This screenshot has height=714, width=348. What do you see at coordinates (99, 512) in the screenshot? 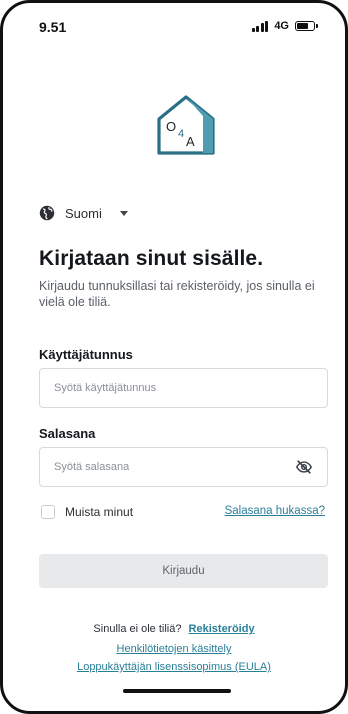
I see `remember-me-label: Muista minut` at bounding box center [99, 512].